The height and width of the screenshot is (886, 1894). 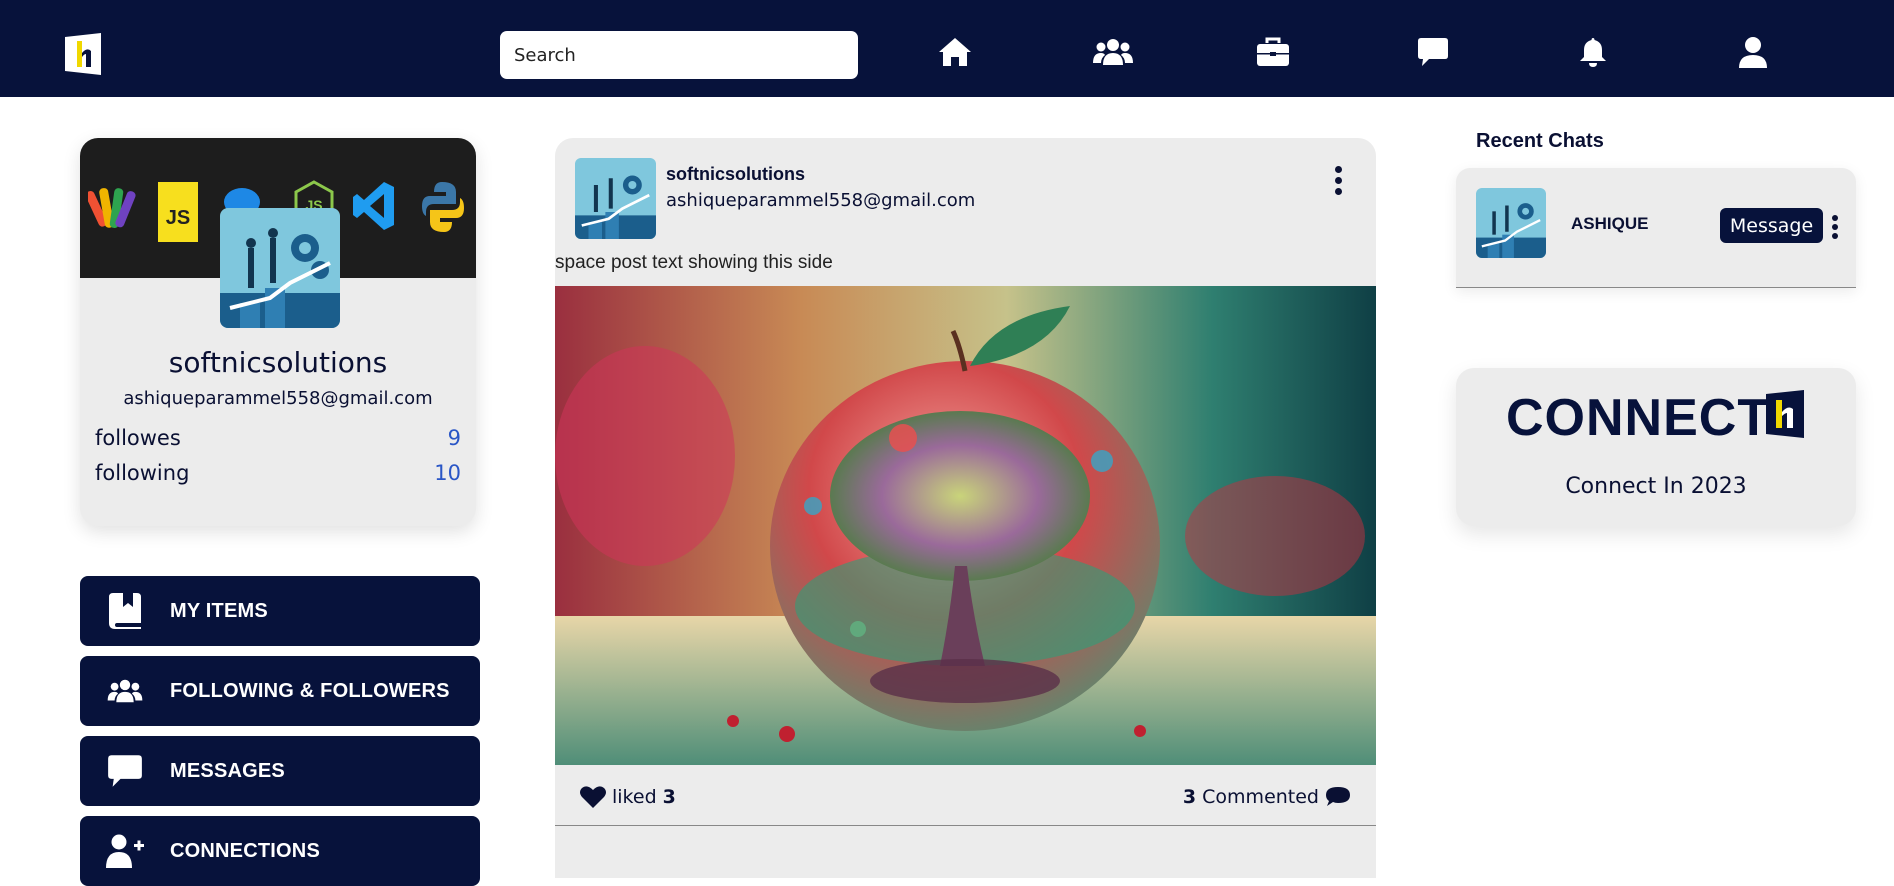 What do you see at coordinates (1540, 141) in the screenshot?
I see `recent-chats-title: Recent Chats` at bounding box center [1540, 141].